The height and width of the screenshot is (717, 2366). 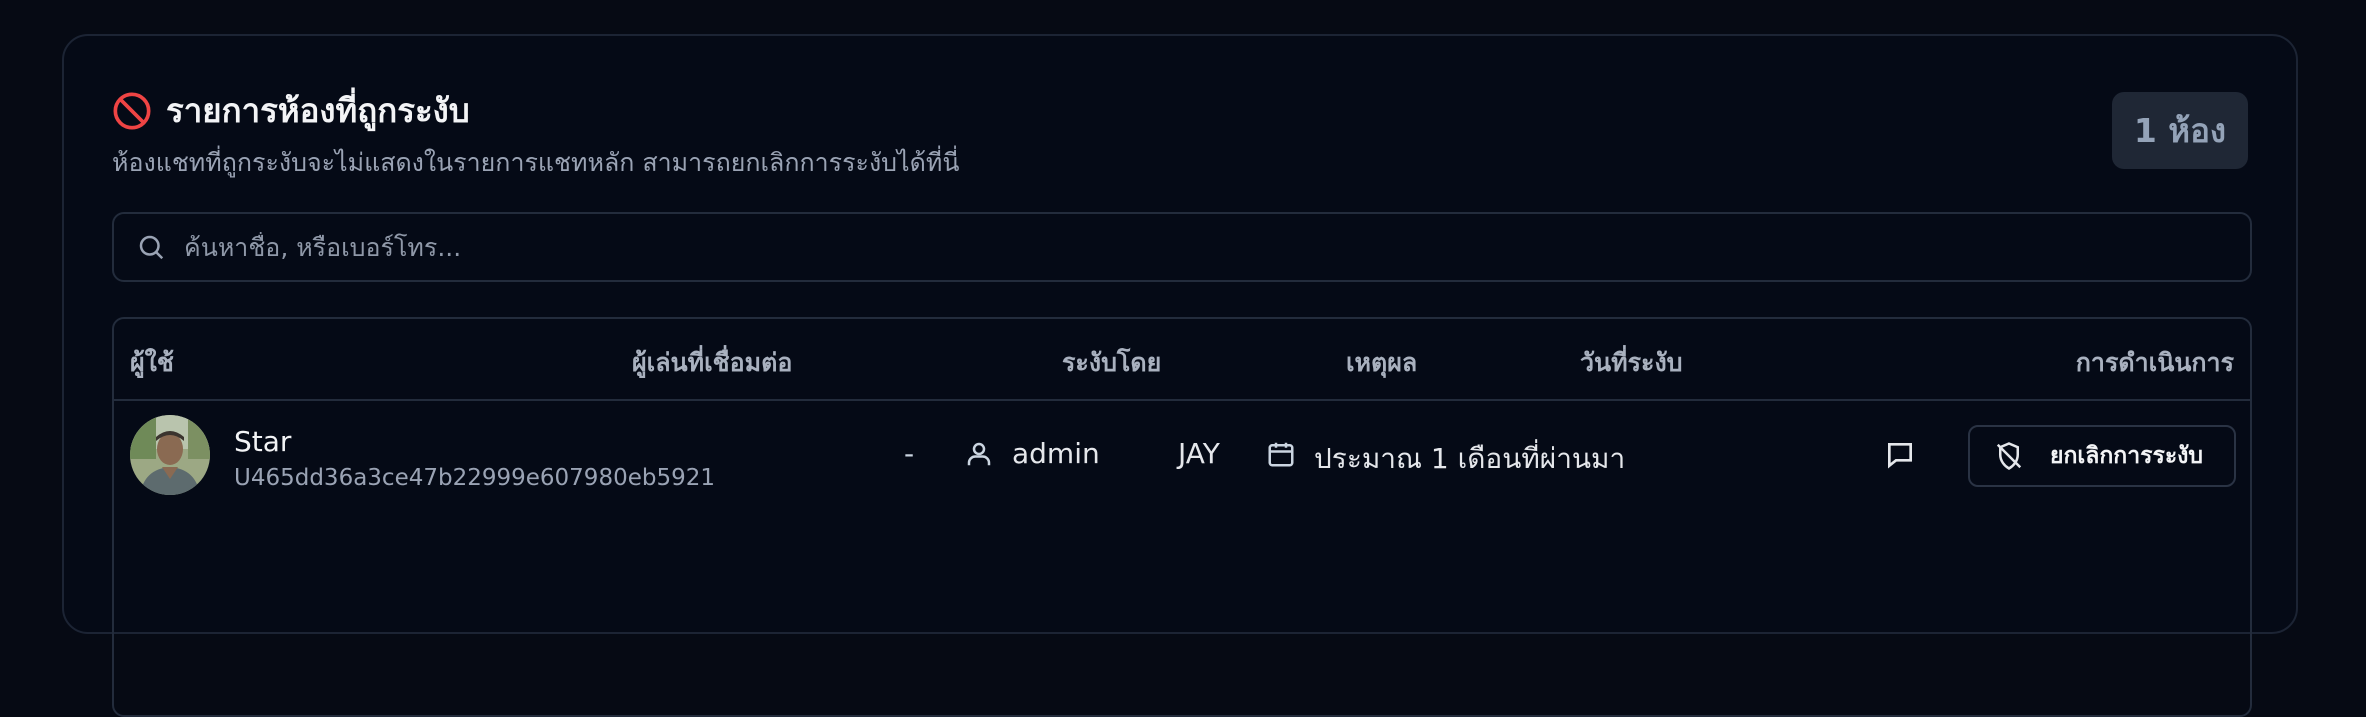 What do you see at coordinates (2154, 362) in the screenshot?
I see `column-actions: การดำเนินการ` at bounding box center [2154, 362].